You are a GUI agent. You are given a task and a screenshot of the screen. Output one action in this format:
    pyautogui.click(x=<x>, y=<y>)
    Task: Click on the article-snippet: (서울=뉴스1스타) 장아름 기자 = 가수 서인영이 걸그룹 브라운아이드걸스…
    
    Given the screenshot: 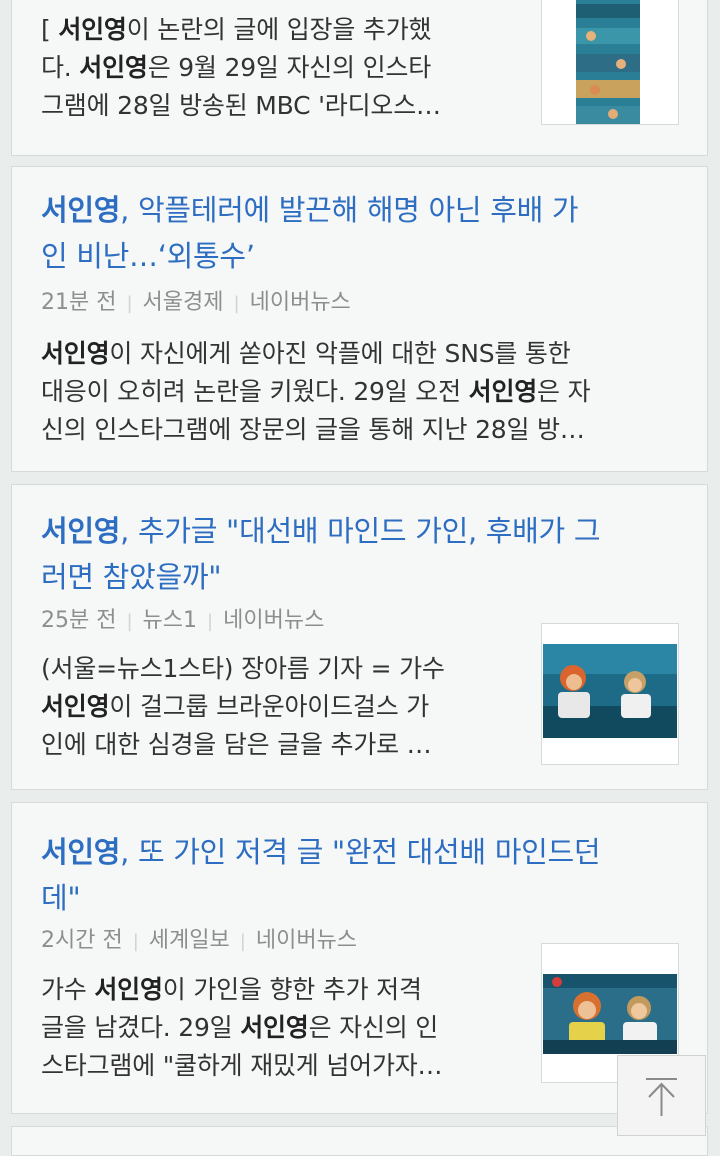 What is the action you would take?
    pyautogui.click(x=243, y=706)
    